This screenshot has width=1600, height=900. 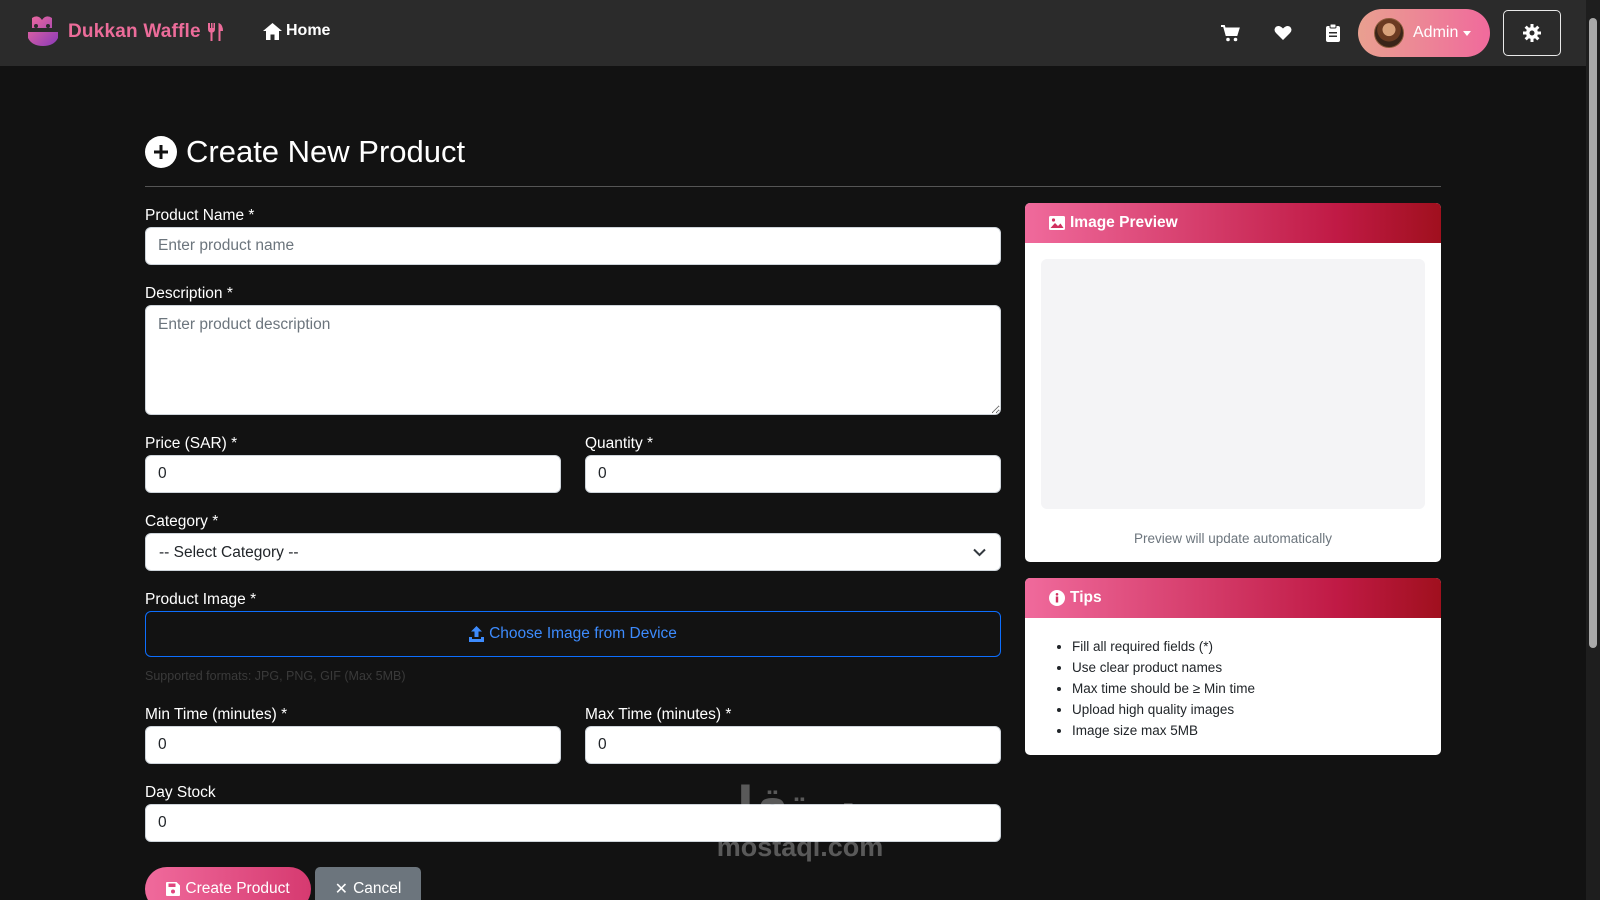 What do you see at coordinates (1256, 709) in the screenshot?
I see `tip-item: Upload high quality images` at bounding box center [1256, 709].